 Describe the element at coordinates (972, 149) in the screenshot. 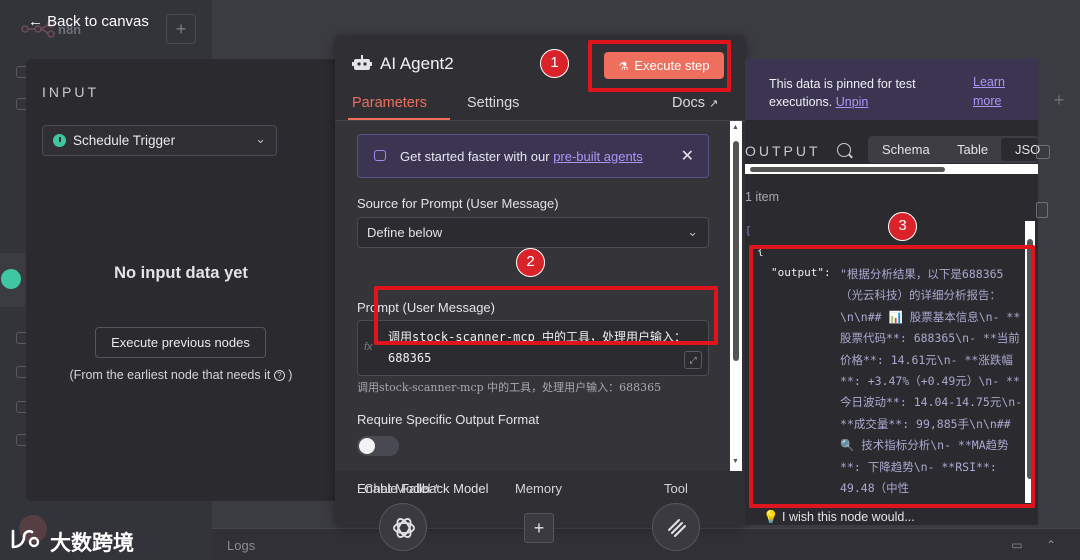

I see `tab-table: Table` at that location.